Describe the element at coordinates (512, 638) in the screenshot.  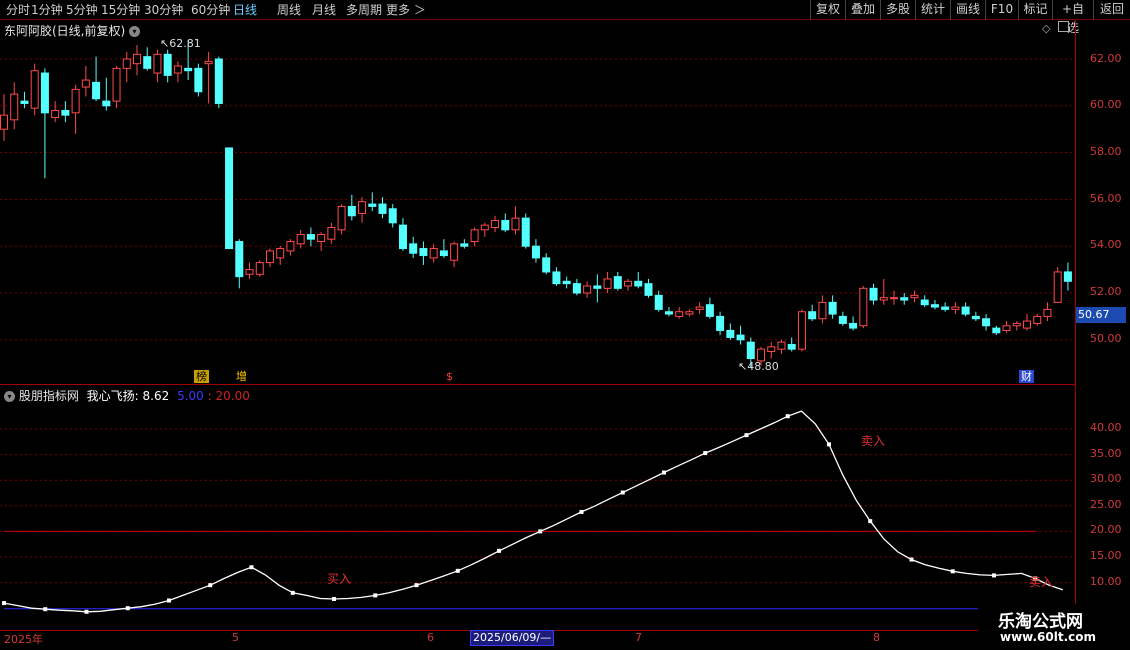
I see `cursor-date: 2025/06/09/—` at that location.